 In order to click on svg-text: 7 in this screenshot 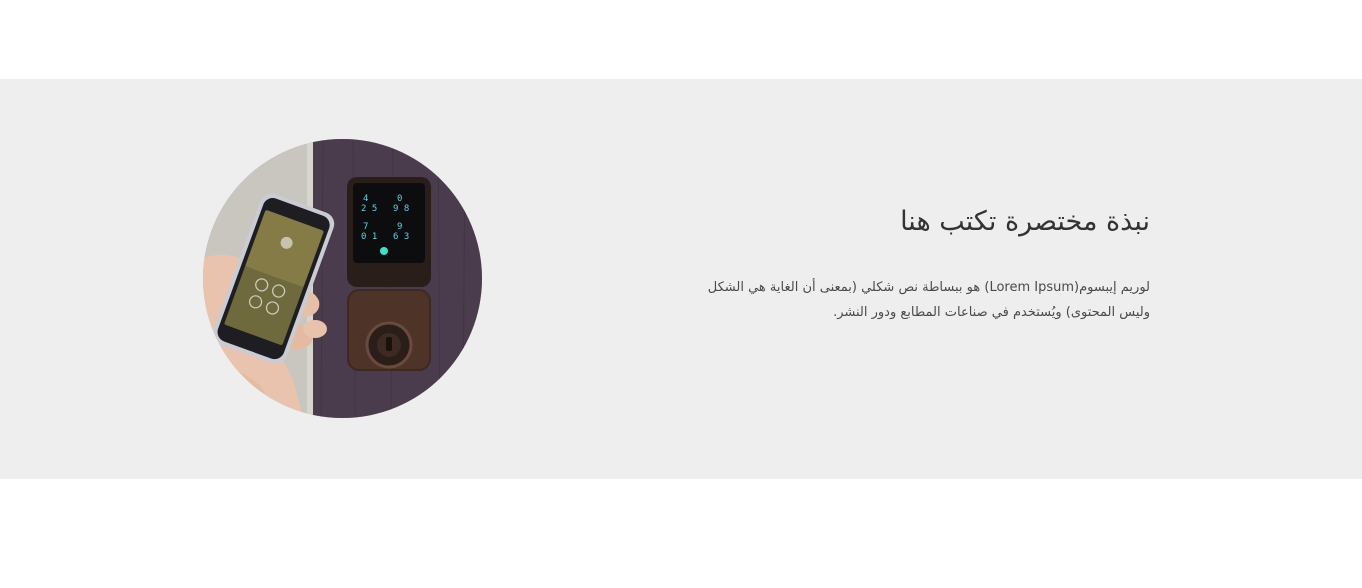, I will do `click(365, 227)`.